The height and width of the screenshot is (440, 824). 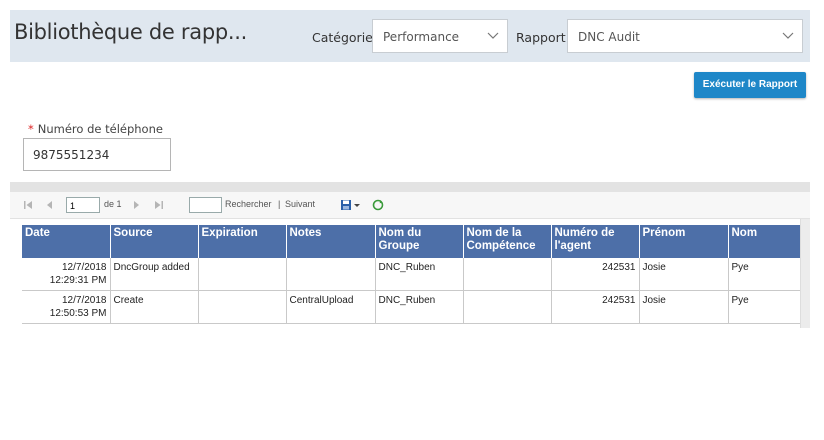 I want to click on source-cell: Create, so click(x=154, y=307).